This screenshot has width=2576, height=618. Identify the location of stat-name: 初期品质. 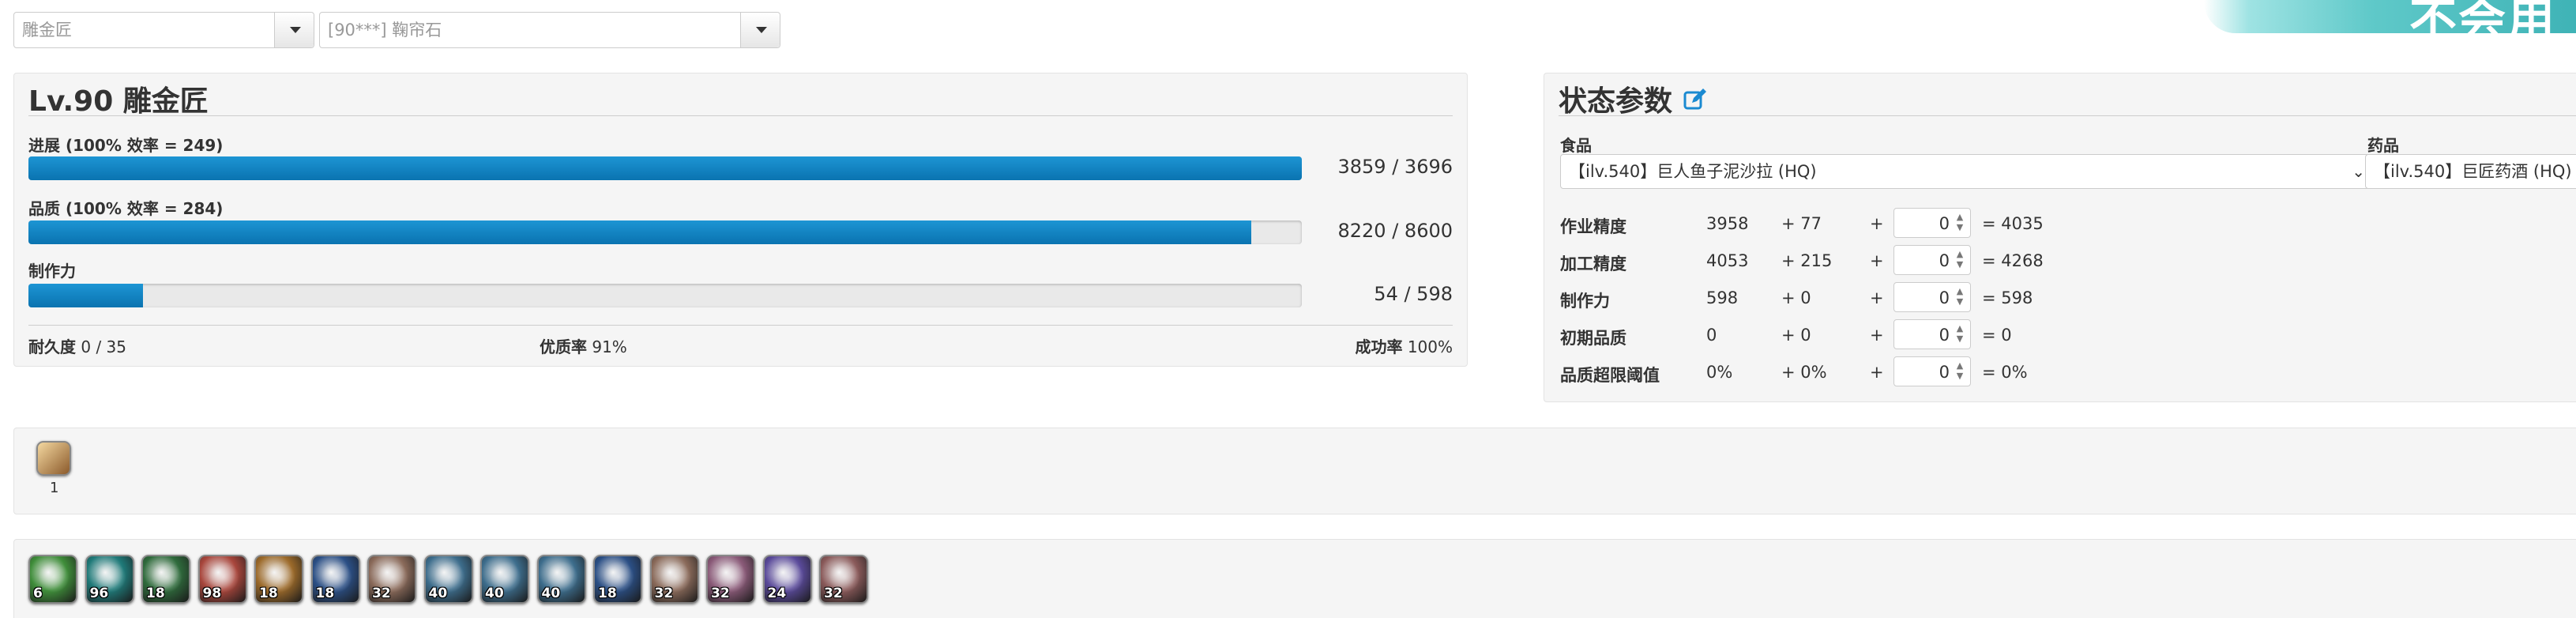
(1593, 338).